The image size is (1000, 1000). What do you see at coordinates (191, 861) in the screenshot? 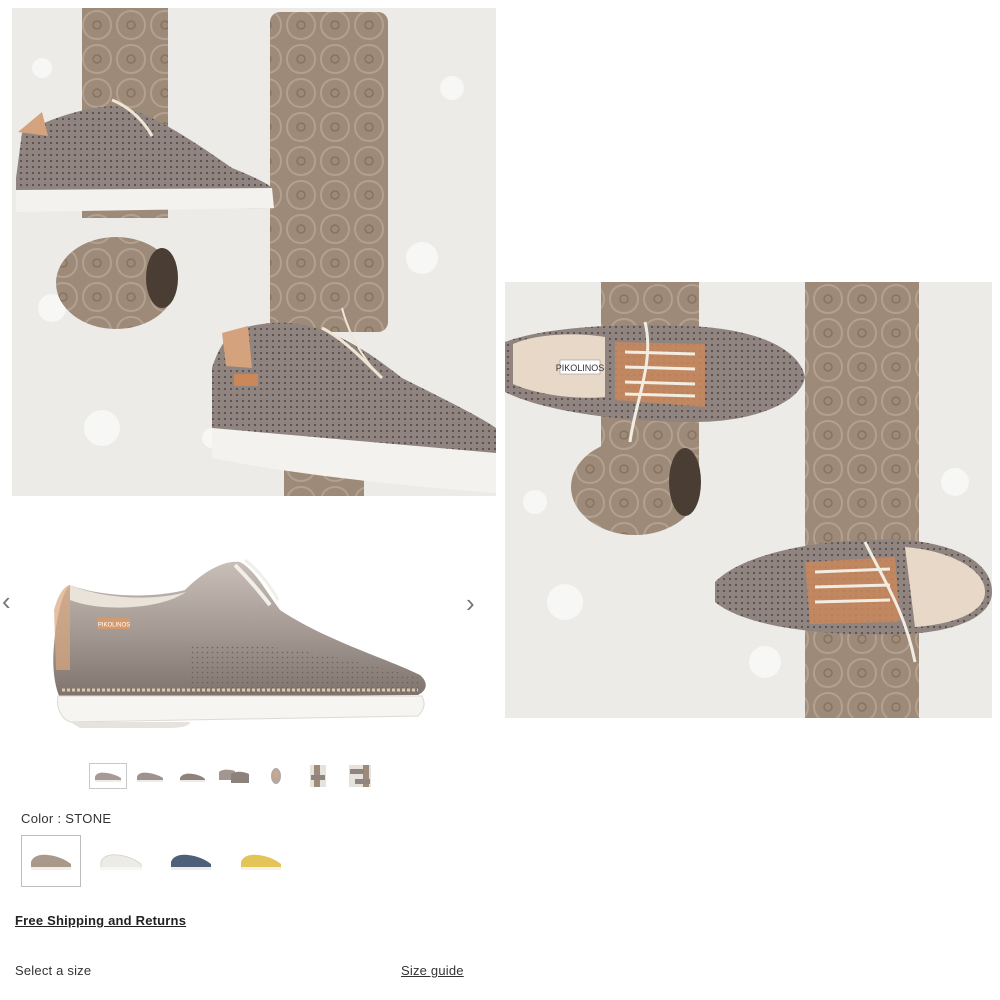
I see `swatch-blue` at bounding box center [191, 861].